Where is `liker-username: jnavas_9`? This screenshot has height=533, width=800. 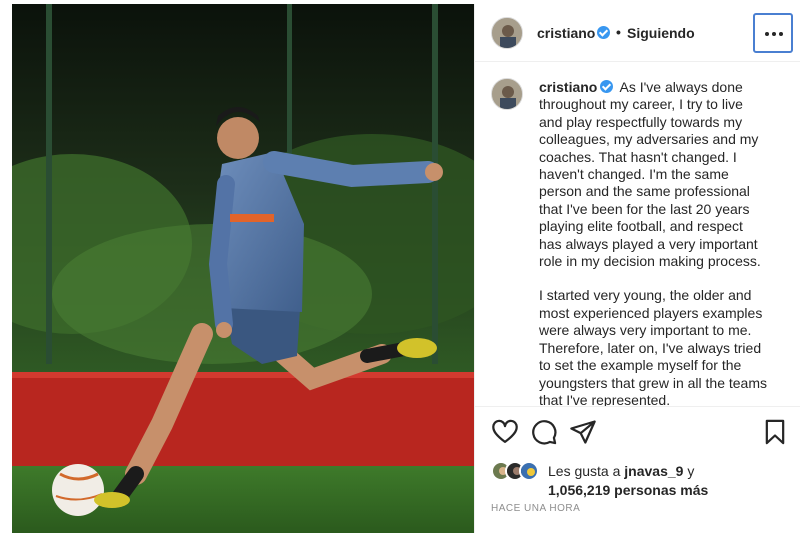 liker-username: jnavas_9 is located at coordinates (653, 471).